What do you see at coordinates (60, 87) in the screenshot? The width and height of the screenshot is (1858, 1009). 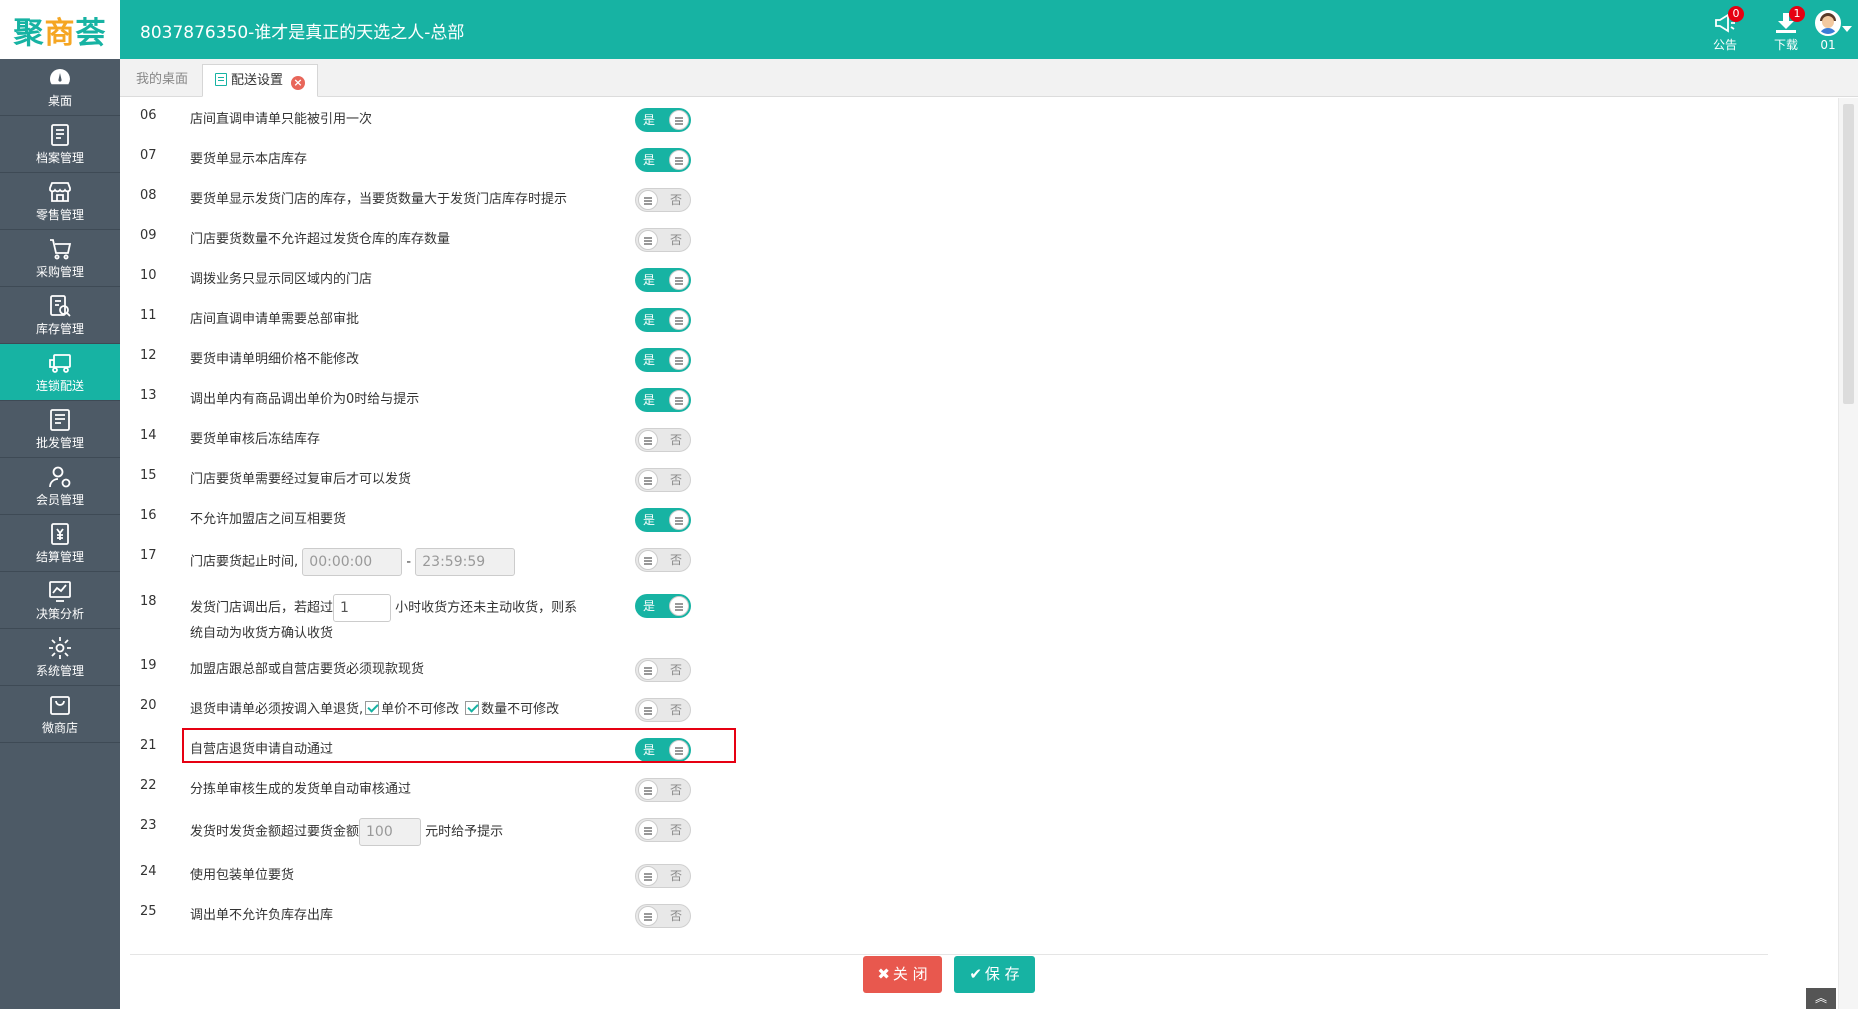 I see `sidebar-item-desktop: 桌面` at bounding box center [60, 87].